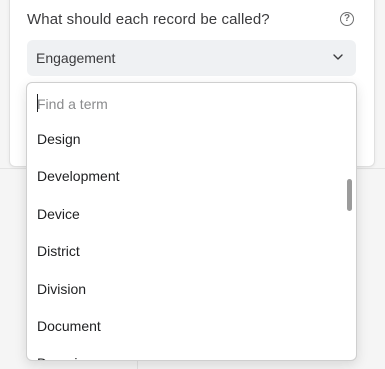 Image resolution: width=385 pixels, height=369 pixels. I want to click on chevron-down-icon, so click(338, 57).